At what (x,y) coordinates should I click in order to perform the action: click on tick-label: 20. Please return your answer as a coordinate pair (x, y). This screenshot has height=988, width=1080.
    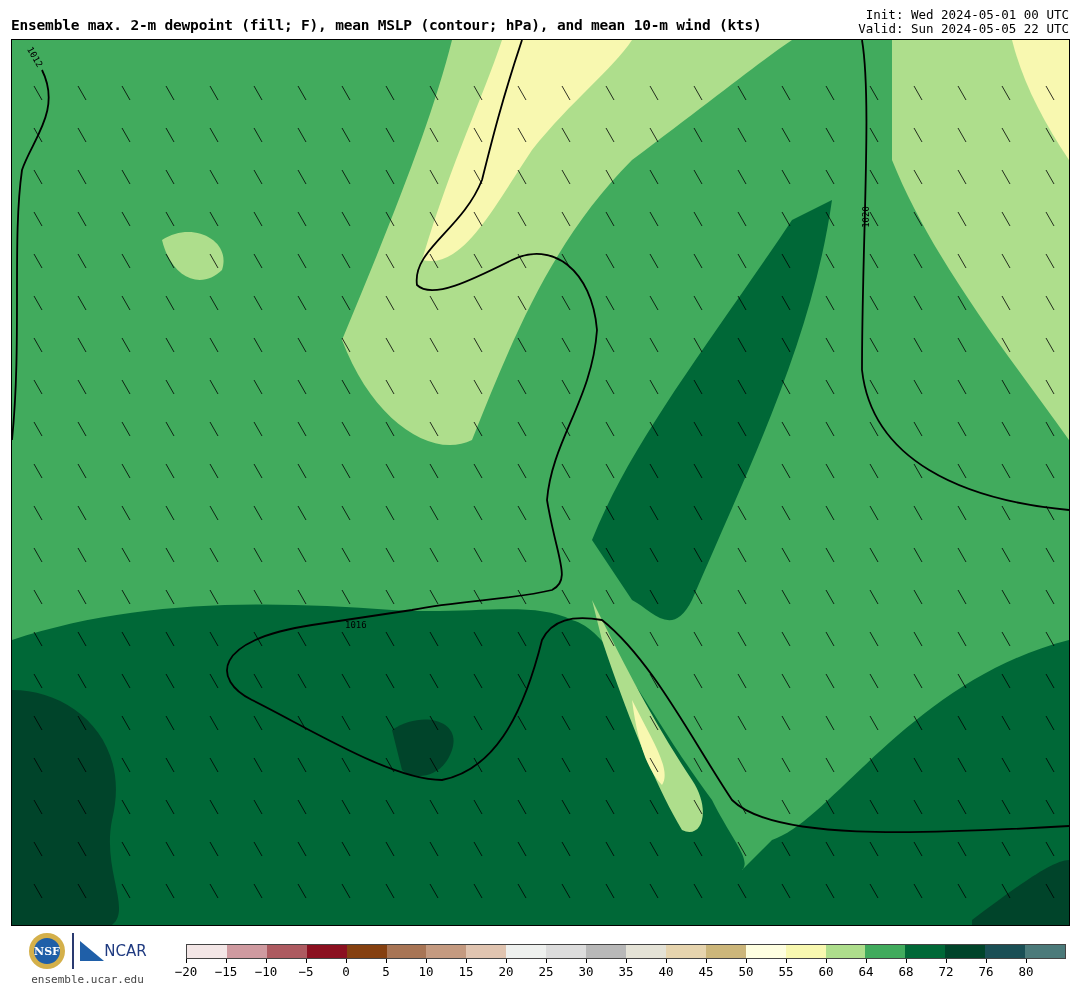
    Looking at the image, I should click on (506, 971).